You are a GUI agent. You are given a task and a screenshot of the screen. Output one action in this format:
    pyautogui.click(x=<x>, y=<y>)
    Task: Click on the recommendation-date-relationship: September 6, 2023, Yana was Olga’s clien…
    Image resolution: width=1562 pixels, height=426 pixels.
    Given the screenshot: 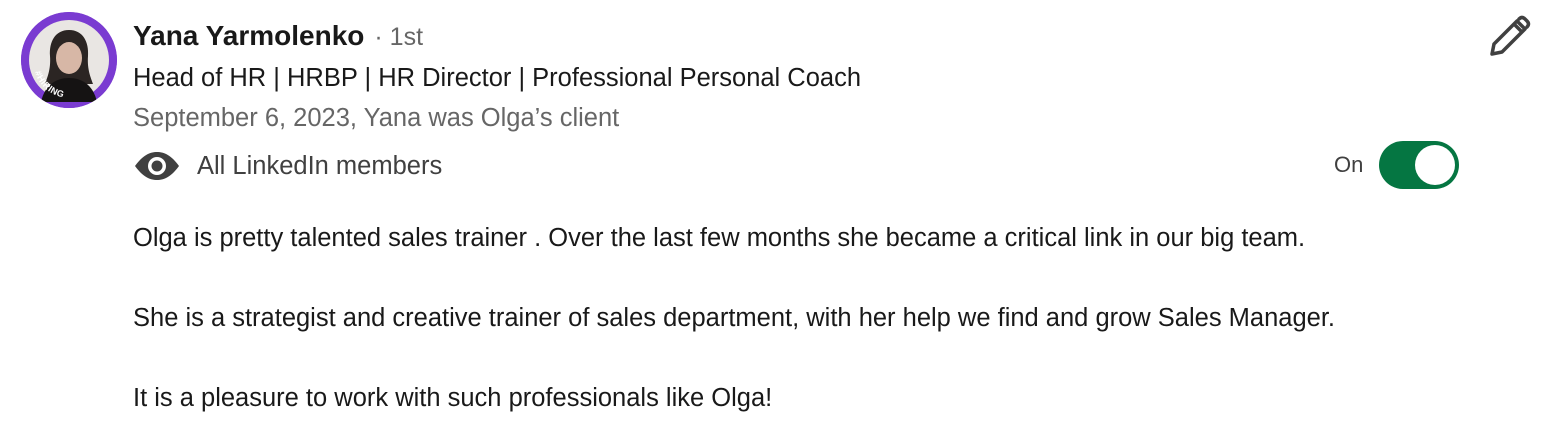 What is the action you would take?
    pyautogui.click(x=376, y=118)
    